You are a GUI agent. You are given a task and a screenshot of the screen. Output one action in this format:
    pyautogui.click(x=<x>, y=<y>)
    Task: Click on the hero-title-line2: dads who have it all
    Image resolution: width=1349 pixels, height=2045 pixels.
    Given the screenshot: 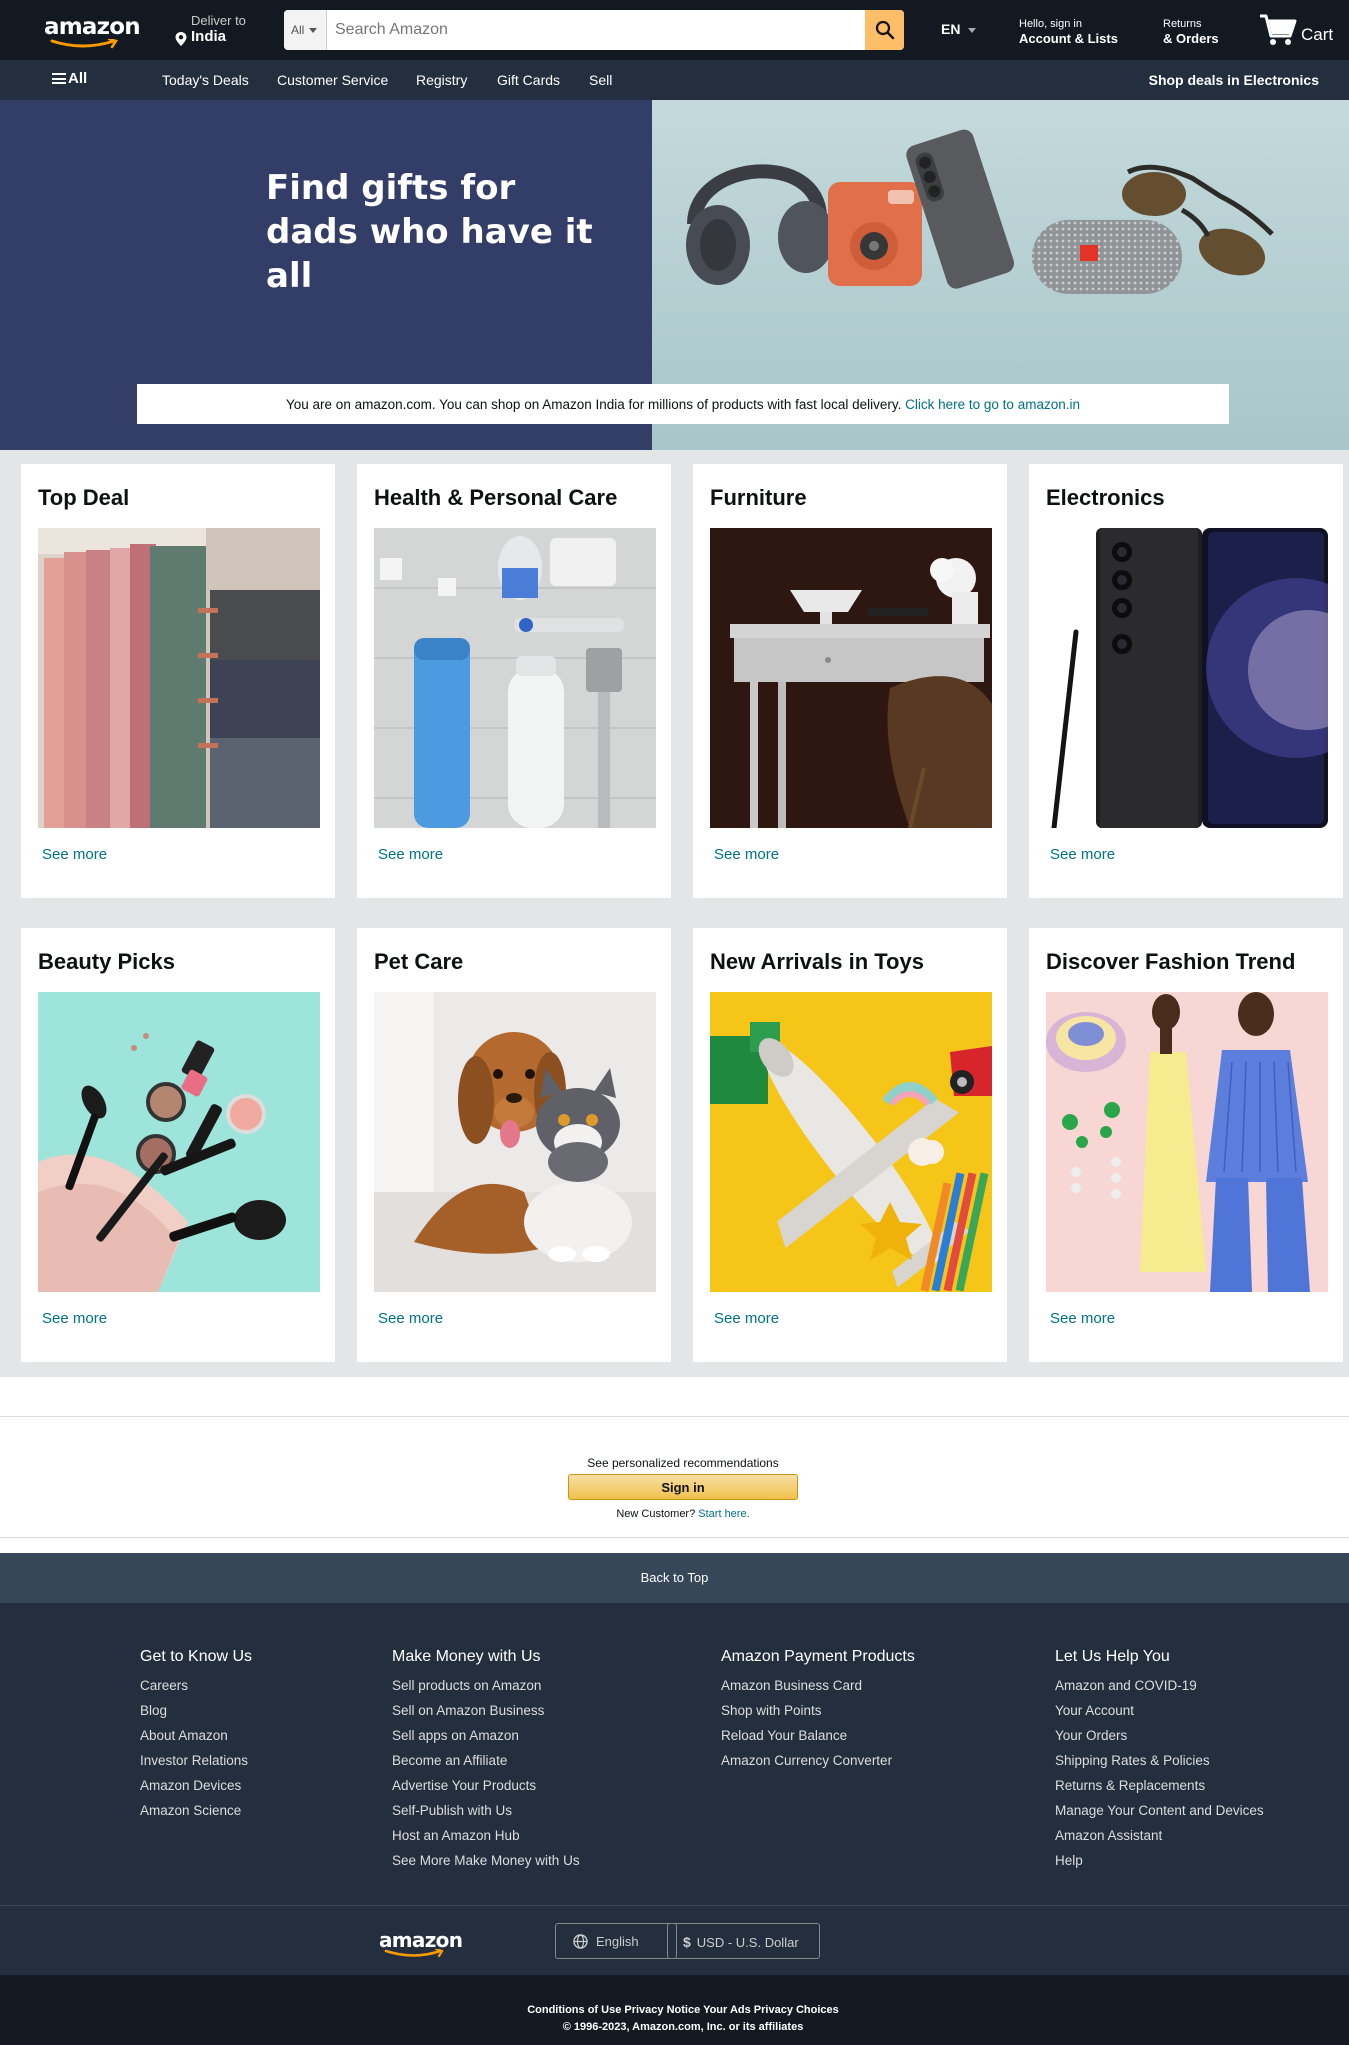 What is the action you would take?
    pyautogui.click(x=429, y=254)
    